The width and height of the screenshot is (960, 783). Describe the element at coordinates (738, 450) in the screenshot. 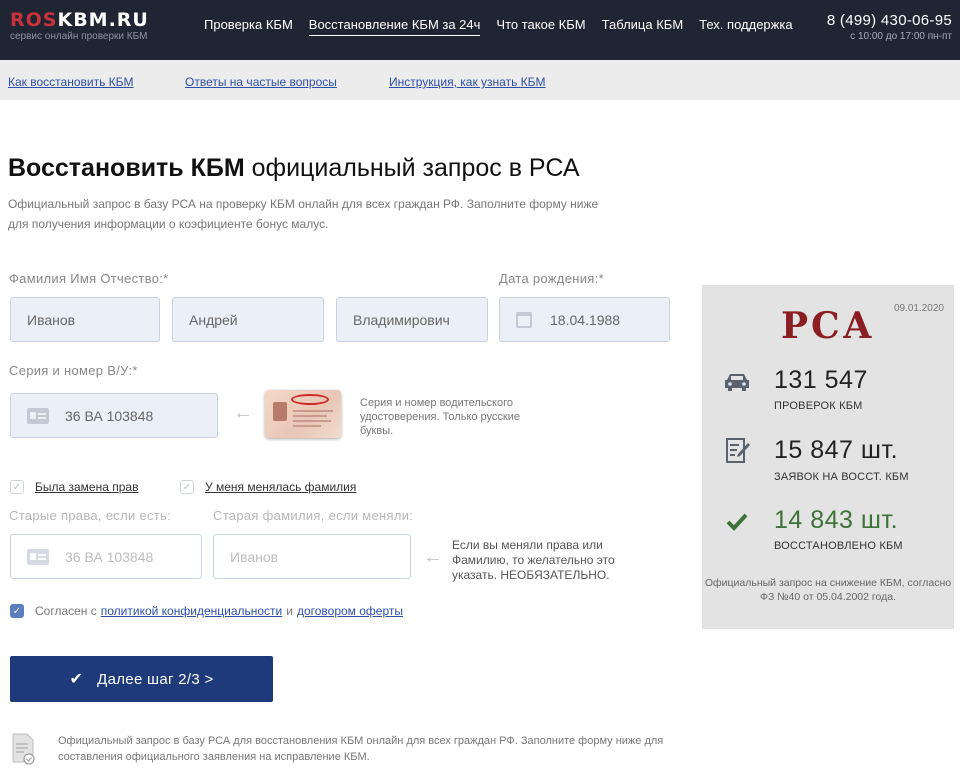

I see `document-edit-icon` at that location.